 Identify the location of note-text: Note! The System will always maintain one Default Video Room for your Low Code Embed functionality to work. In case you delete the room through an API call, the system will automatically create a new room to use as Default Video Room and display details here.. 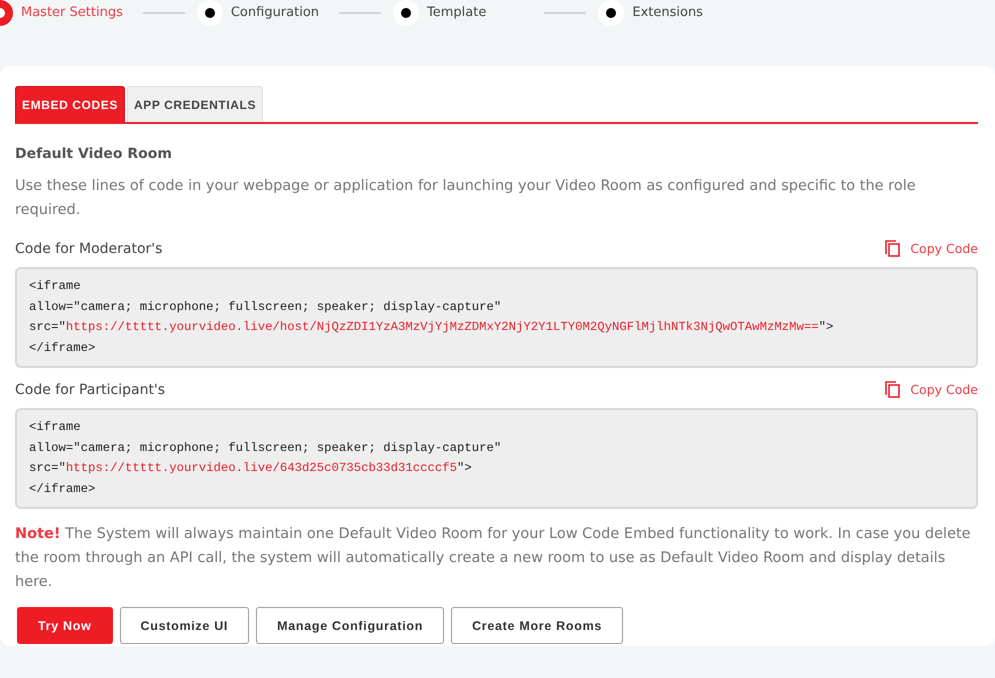
(493, 558).